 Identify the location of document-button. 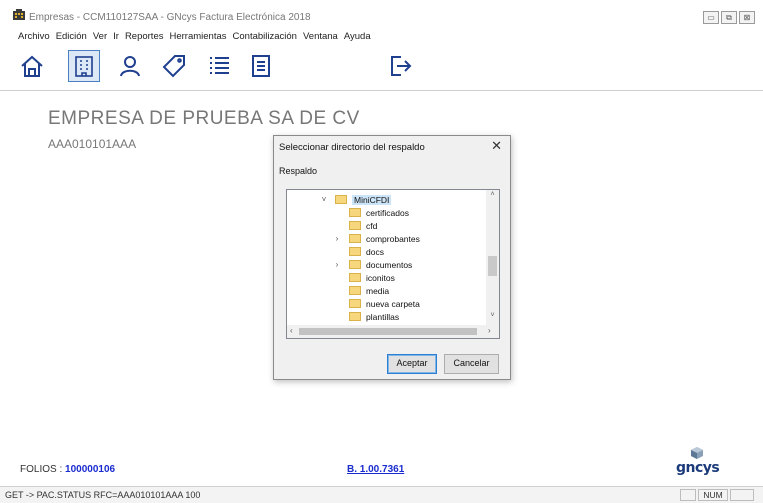
(261, 66).